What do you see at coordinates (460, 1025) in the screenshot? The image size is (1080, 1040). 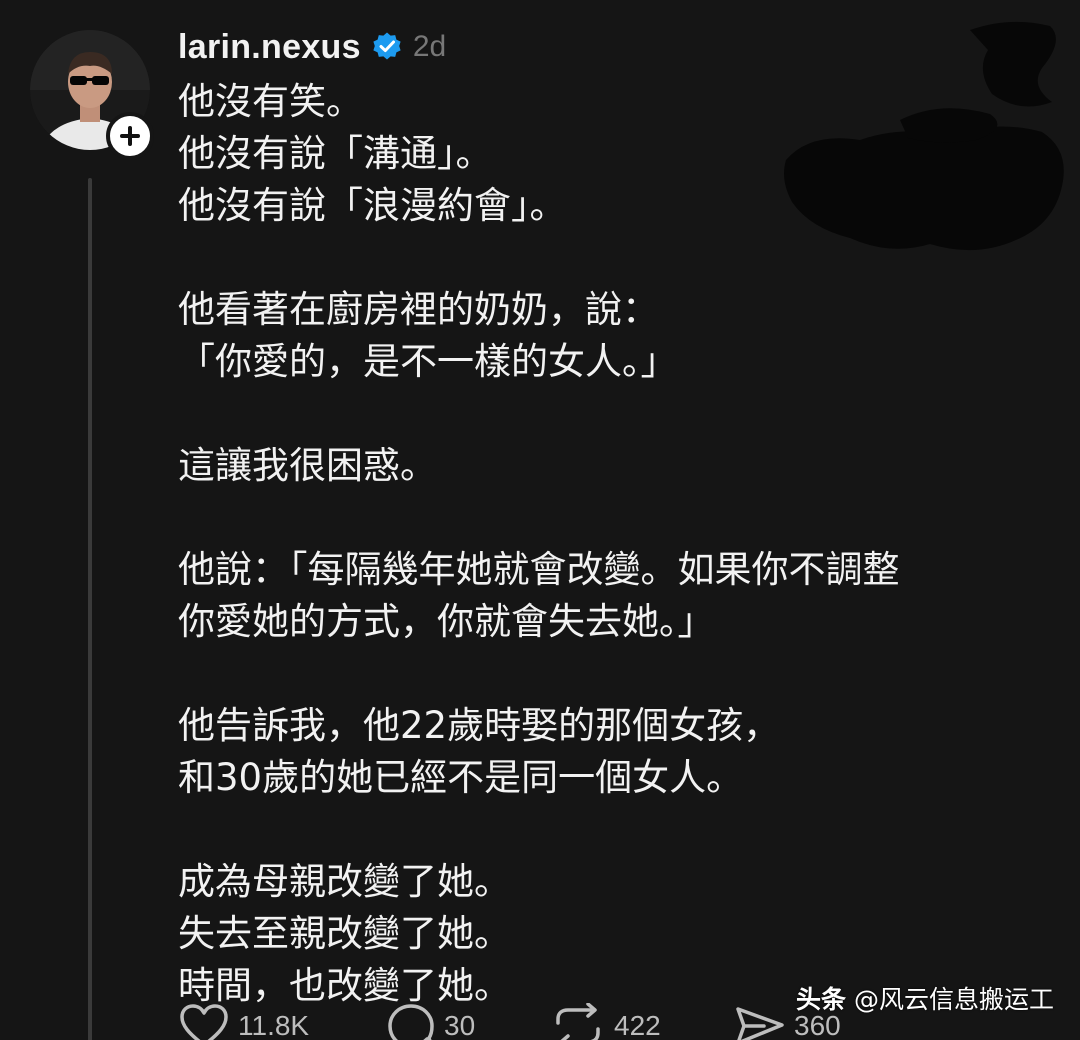 I see `reply-count: 30` at bounding box center [460, 1025].